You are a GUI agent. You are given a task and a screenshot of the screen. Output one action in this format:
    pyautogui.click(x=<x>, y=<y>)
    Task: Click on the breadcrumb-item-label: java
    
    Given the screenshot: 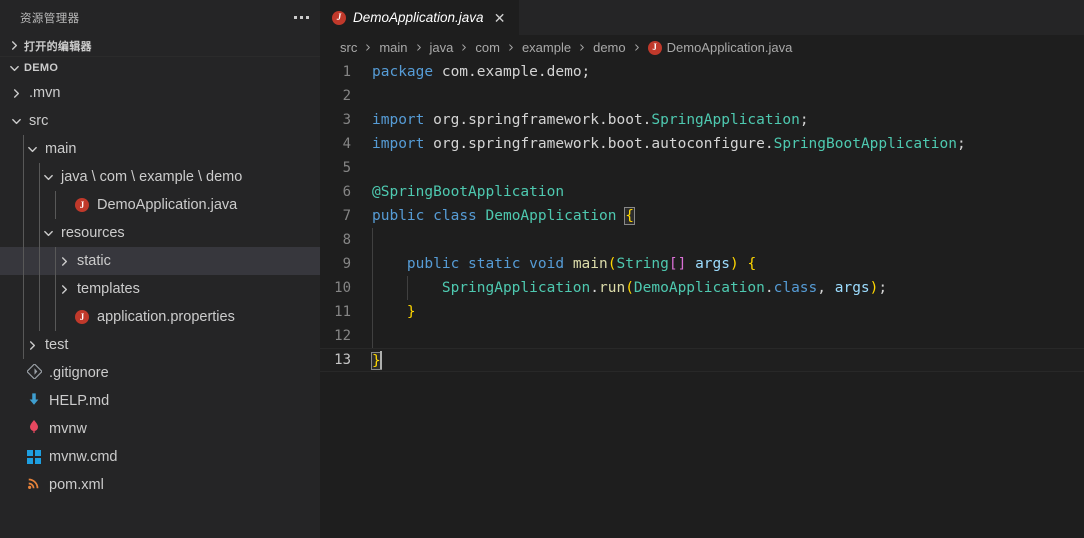 What is the action you would take?
    pyautogui.click(x=441, y=47)
    